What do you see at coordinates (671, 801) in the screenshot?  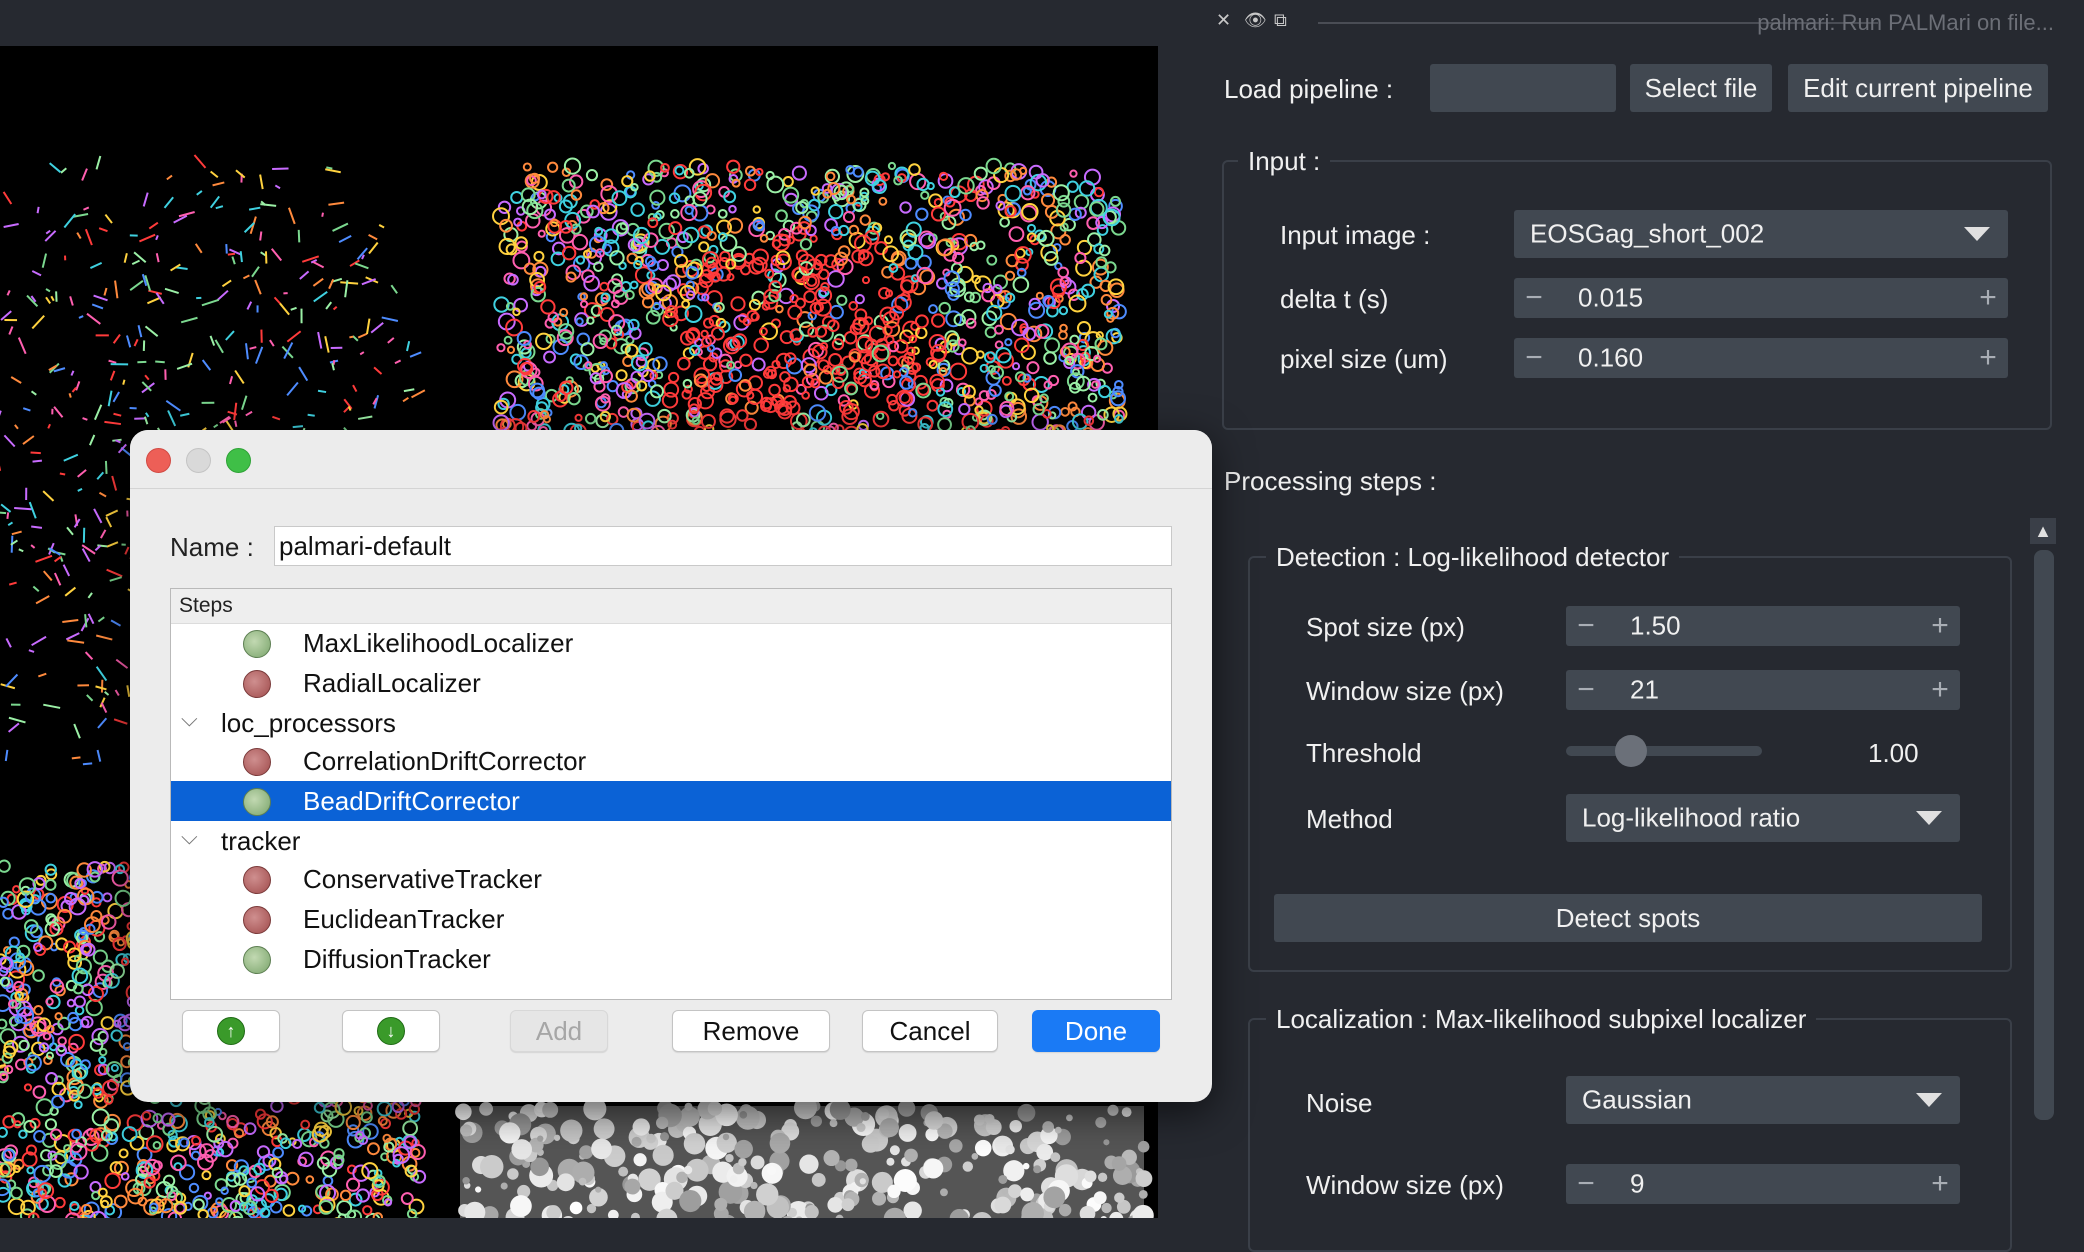 I see `tree-step-row: BeadDriftCorrector` at bounding box center [671, 801].